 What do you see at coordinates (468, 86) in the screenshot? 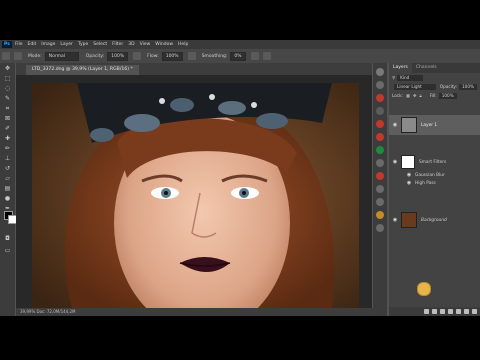
I see `layer-opacity-field: 100%` at bounding box center [468, 86].